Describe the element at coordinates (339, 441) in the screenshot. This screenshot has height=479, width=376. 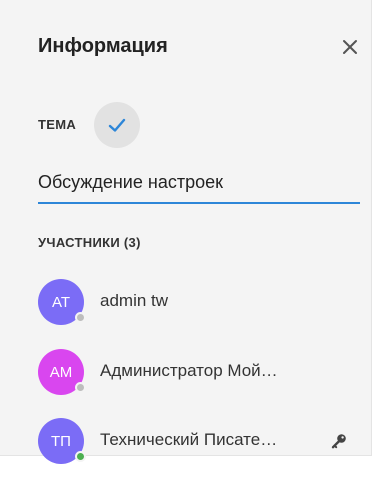
I see `key-icon` at that location.